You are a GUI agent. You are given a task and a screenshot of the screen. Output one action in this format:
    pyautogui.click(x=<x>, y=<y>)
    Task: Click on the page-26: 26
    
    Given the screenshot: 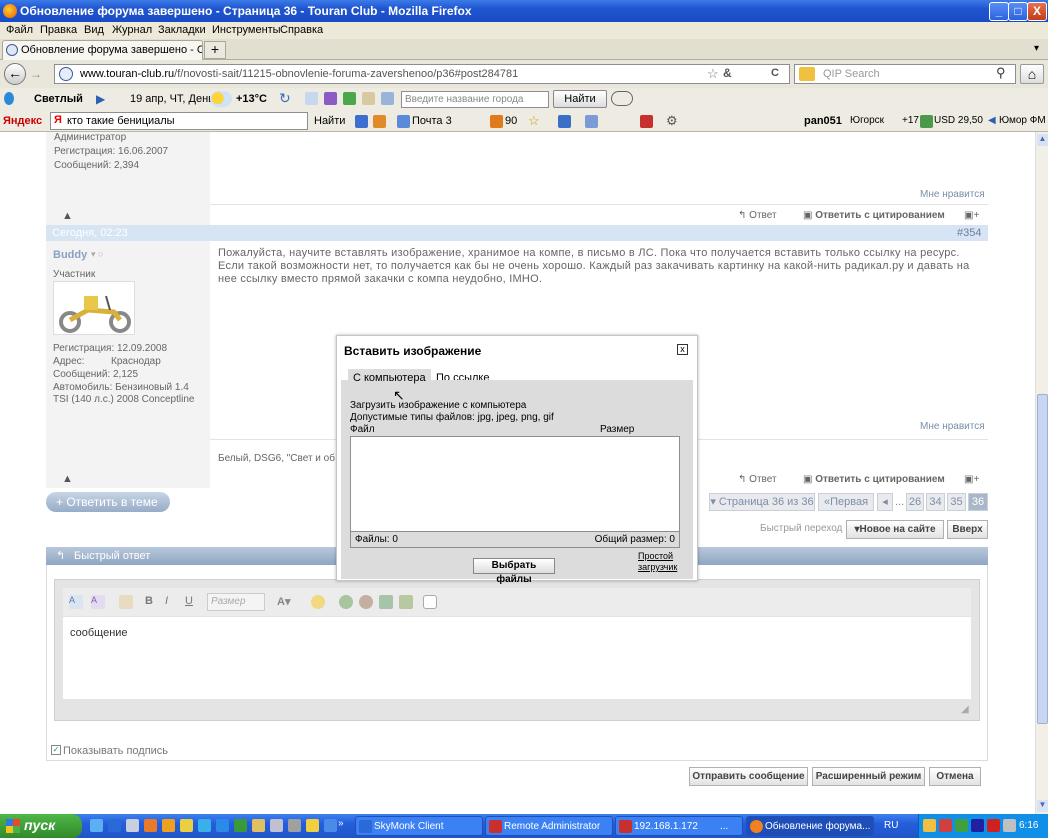 What is the action you would take?
    pyautogui.click(x=915, y=502)
    